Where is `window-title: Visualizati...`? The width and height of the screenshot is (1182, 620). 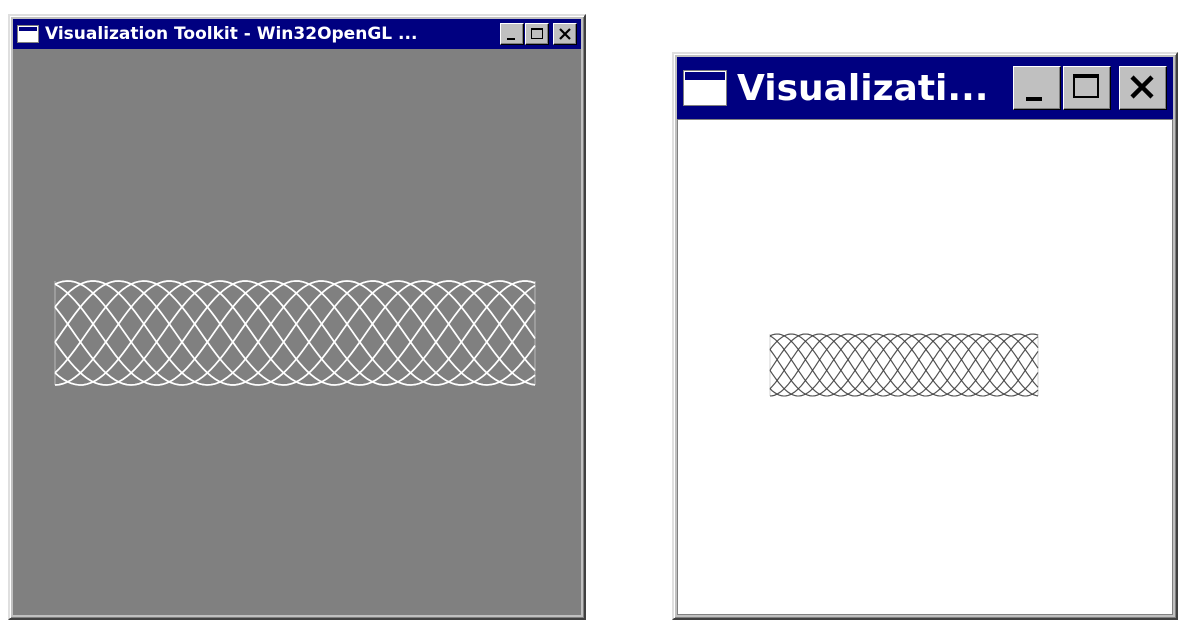 window-title: Visualizati... is located at coordinates (863, 88).